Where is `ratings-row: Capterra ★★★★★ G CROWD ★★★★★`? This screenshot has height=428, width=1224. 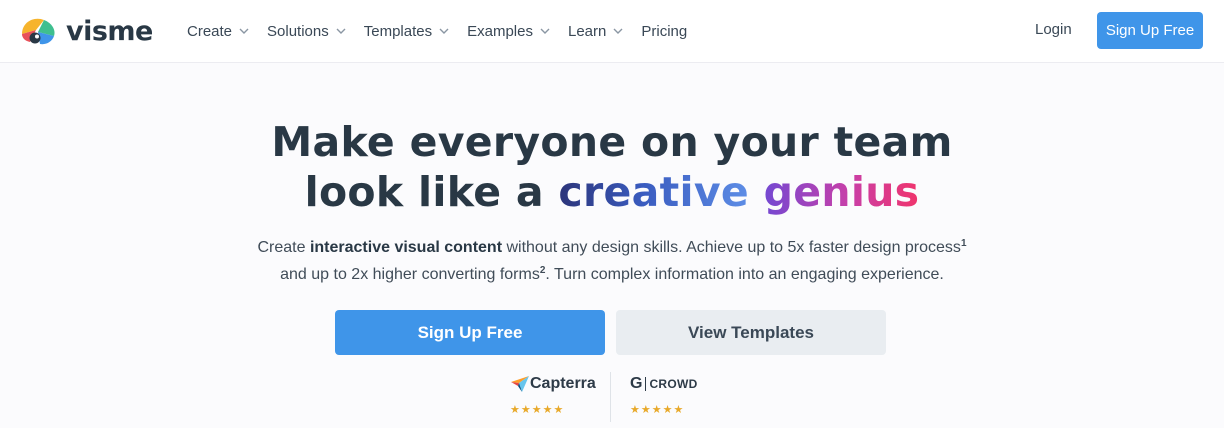
ratings-row: Capterra ★★★★★ G CROWD ★★★★★ is located at coordinates (612, 397).